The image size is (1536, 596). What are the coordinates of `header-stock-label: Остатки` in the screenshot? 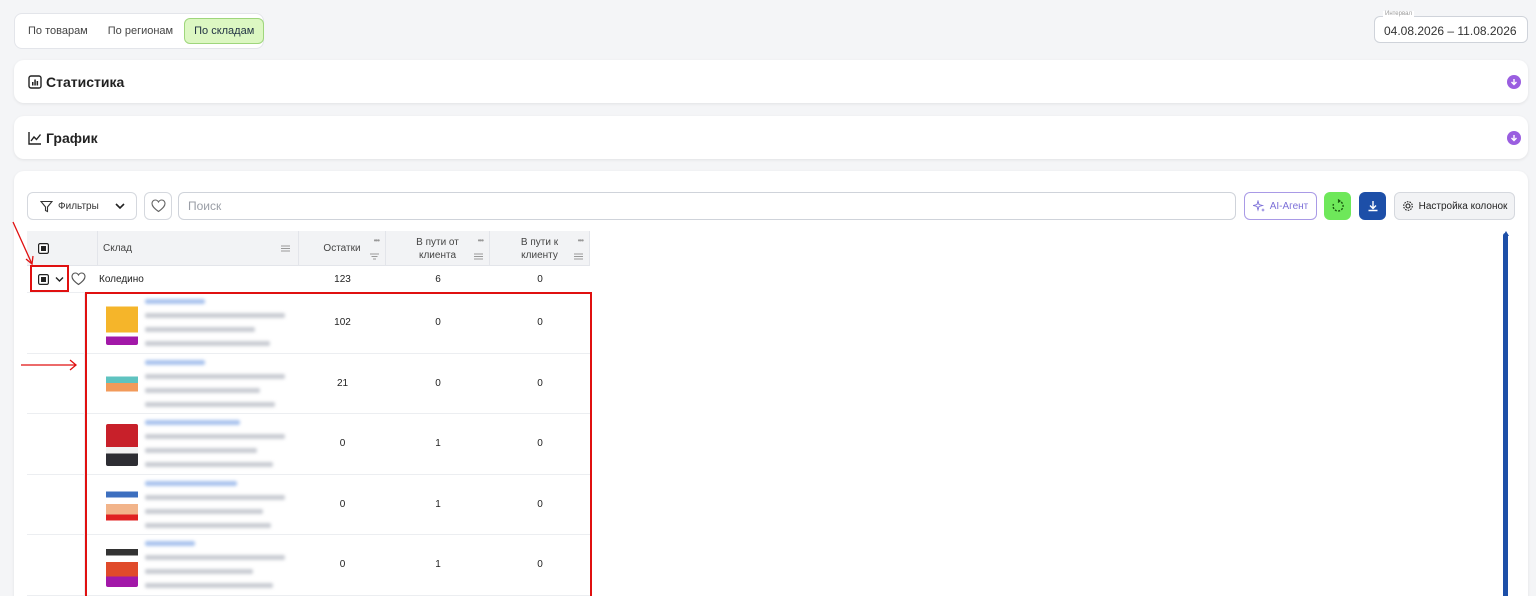 It's located at (342, 248).